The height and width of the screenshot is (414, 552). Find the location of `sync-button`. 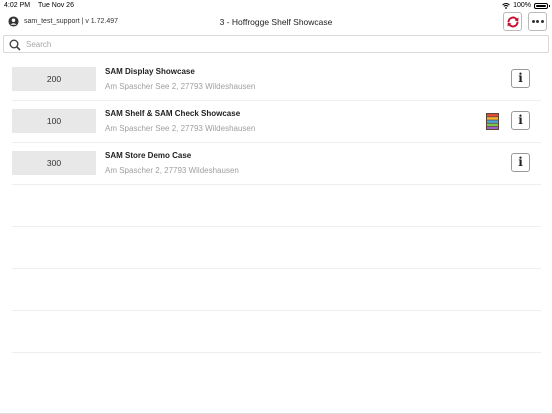

sync-button is located at coordinates (512, 21).